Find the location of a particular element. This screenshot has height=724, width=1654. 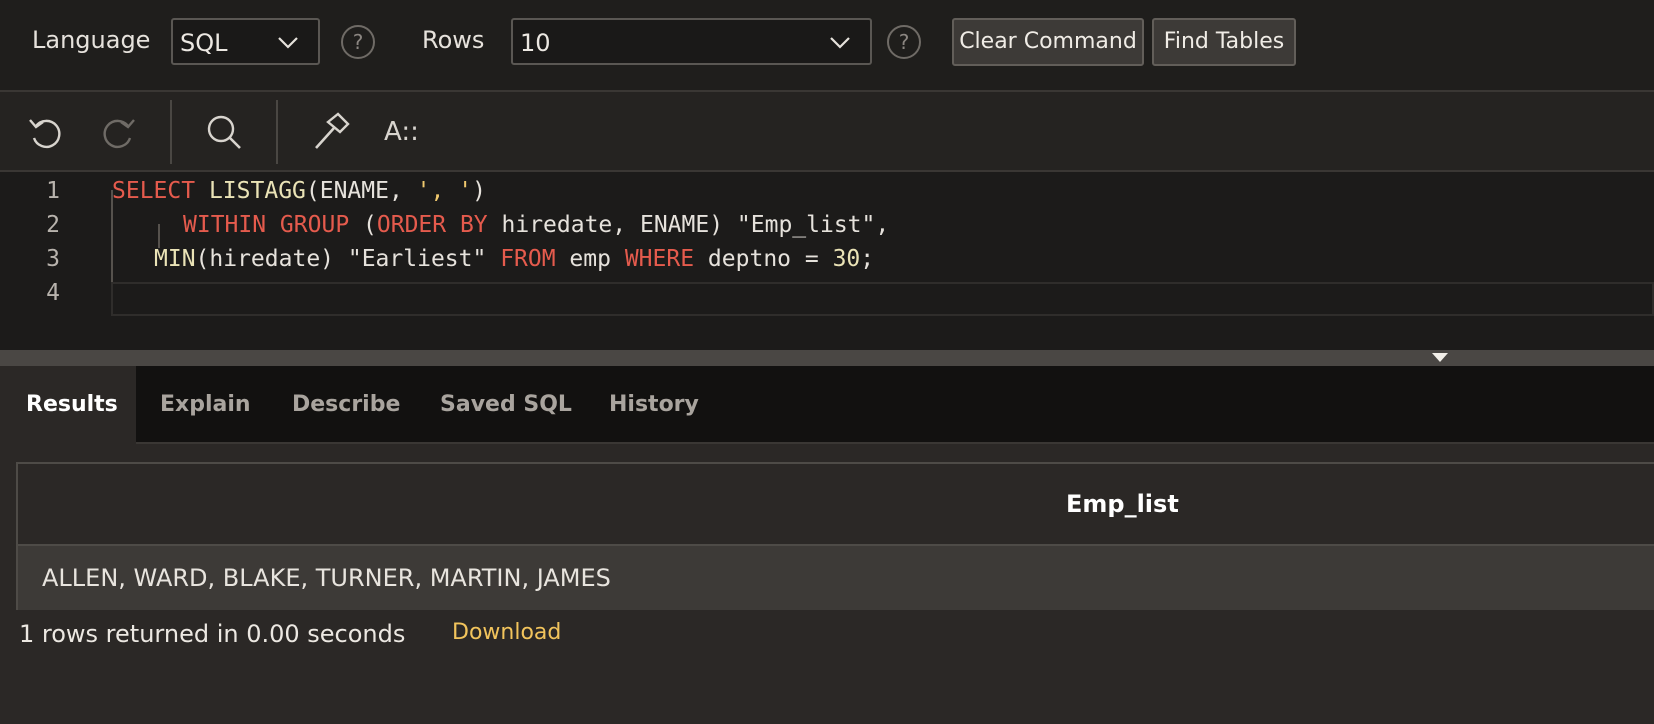

table-header: Emp_list is located at coordinates (836, 505).